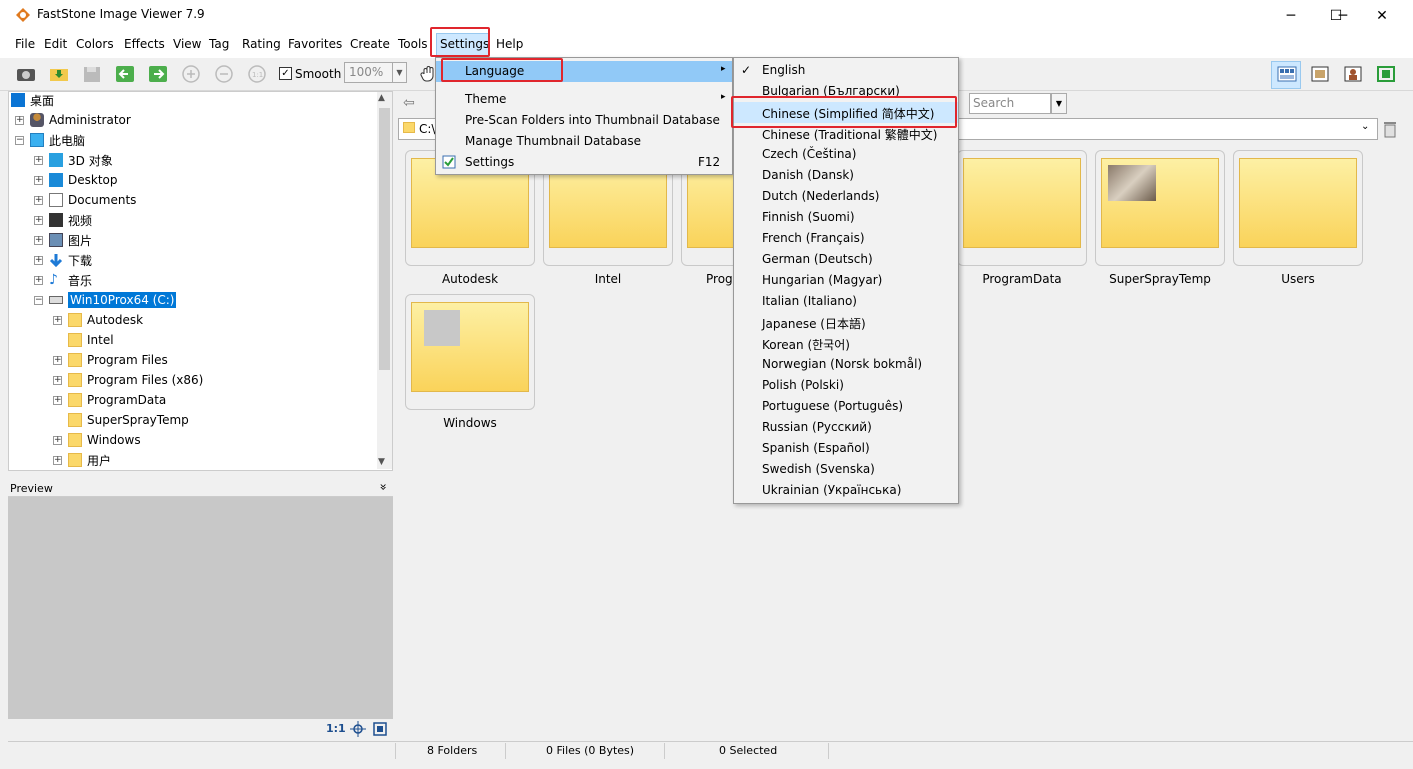 Image resolution: width=1413 pixels, height=769 pixels. I want to click on tree-item-program-files-x86: + Program Files (x86), so click(128, 380).